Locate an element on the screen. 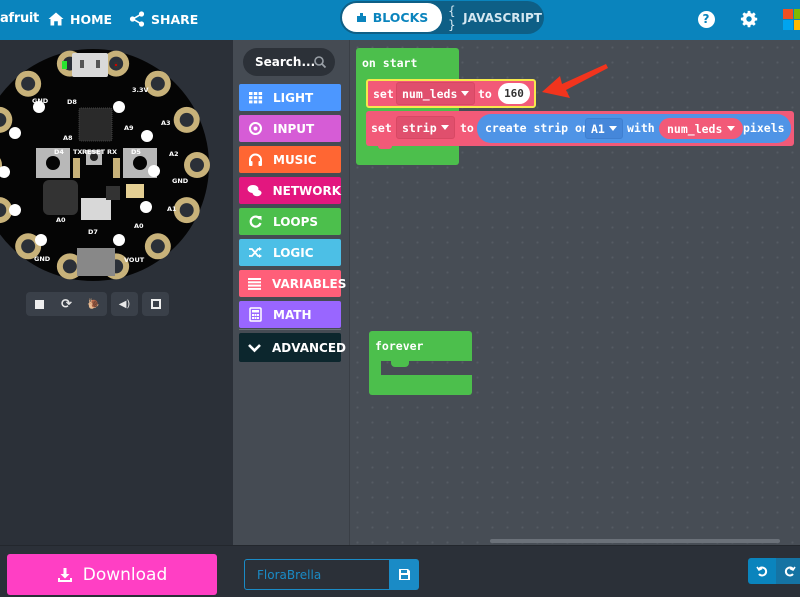  shuffle-icon is located at coordinates (255, 253).